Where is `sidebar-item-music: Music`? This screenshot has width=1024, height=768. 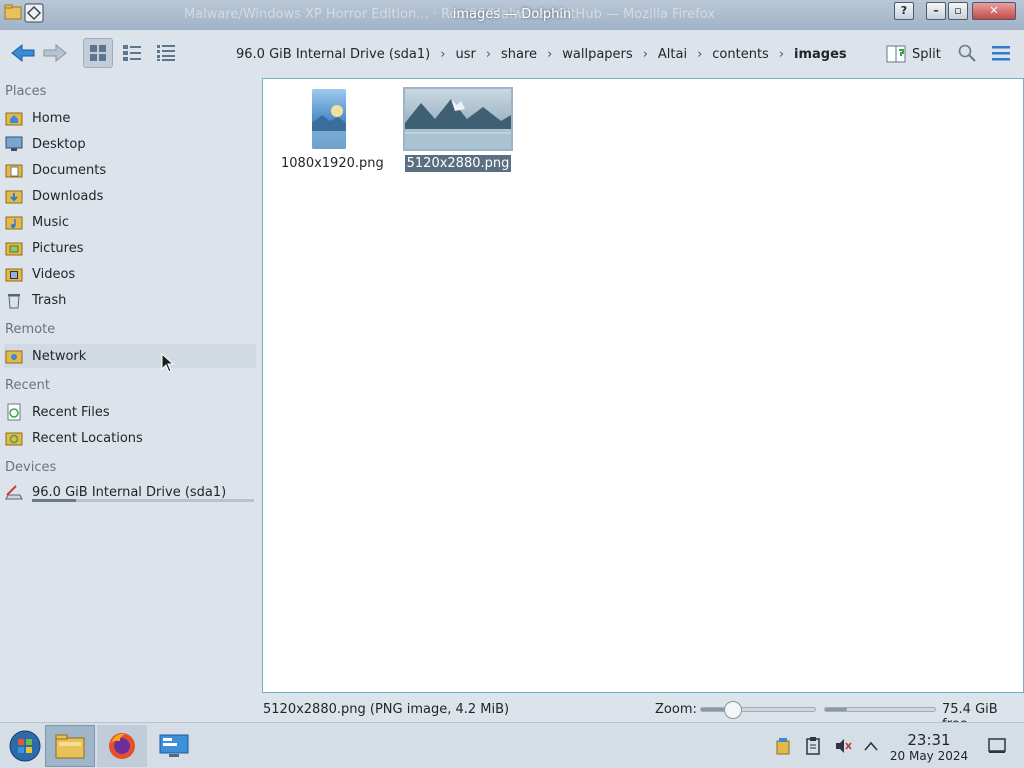
sidebar-item-music: Music is located at coordinates (130, 222).